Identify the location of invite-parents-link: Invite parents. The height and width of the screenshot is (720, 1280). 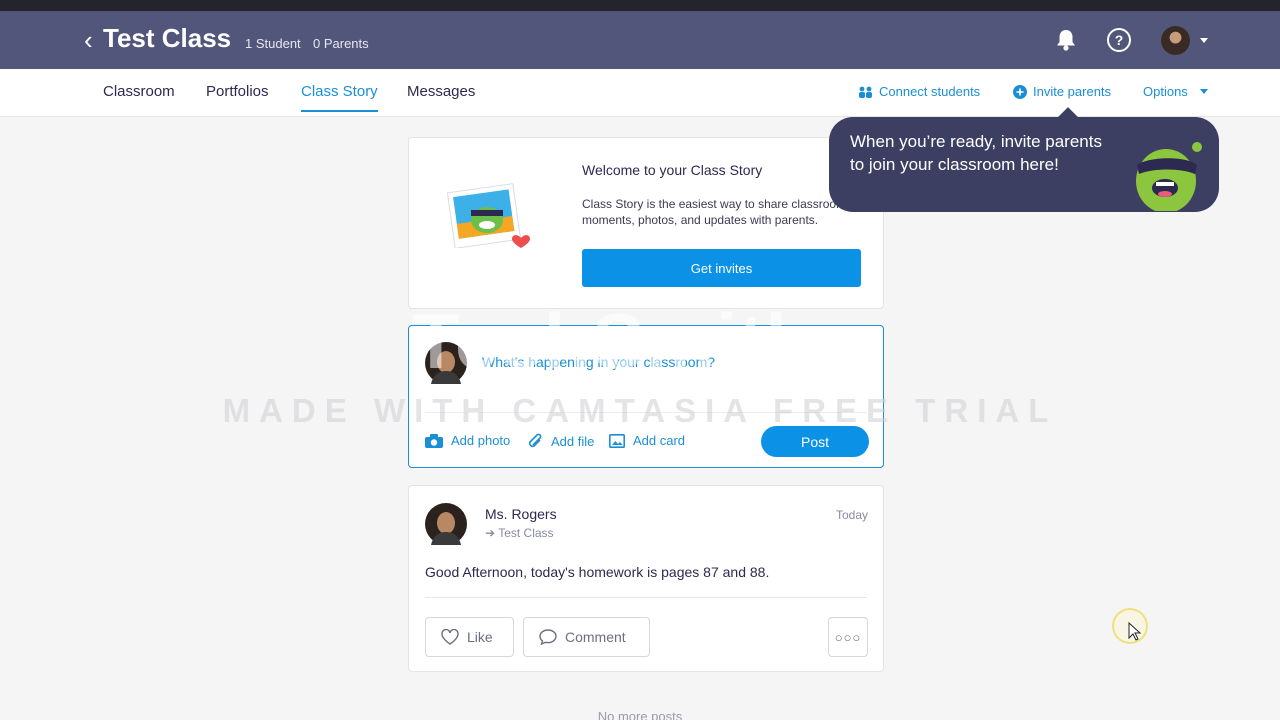
(1062, 91).